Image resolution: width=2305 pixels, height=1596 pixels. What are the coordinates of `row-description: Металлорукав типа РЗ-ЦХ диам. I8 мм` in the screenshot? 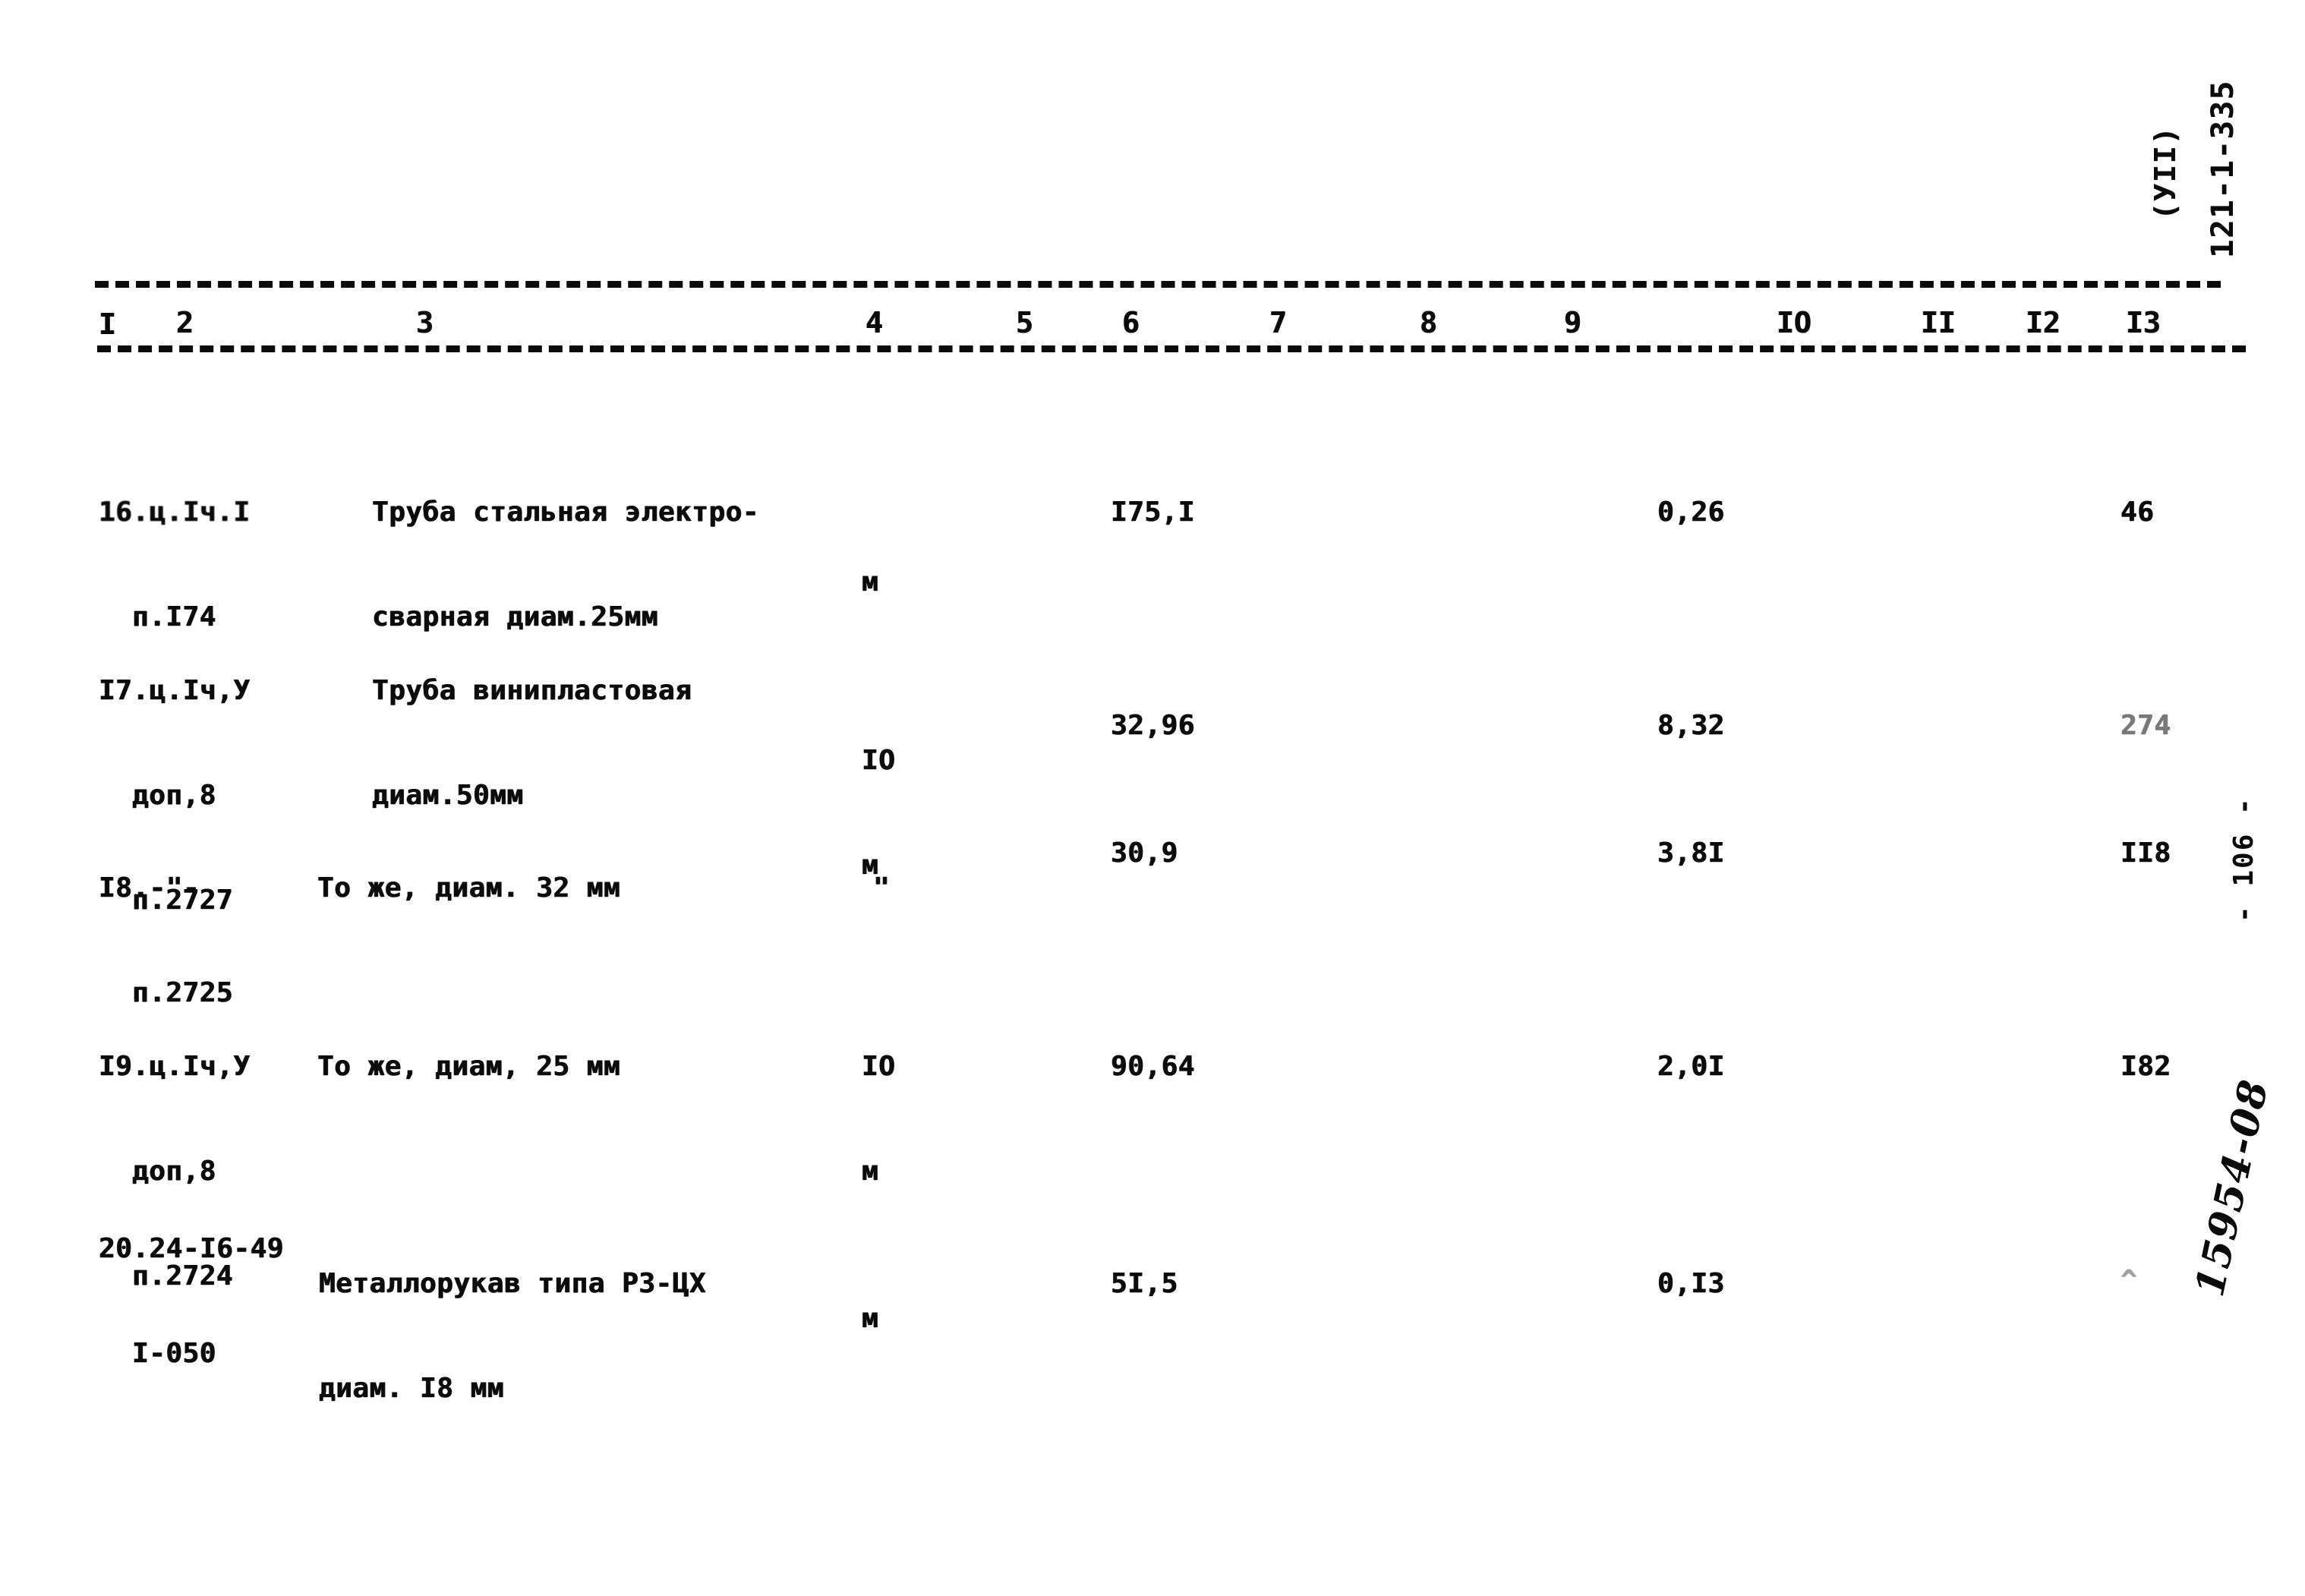 It's located at (608, 1336).